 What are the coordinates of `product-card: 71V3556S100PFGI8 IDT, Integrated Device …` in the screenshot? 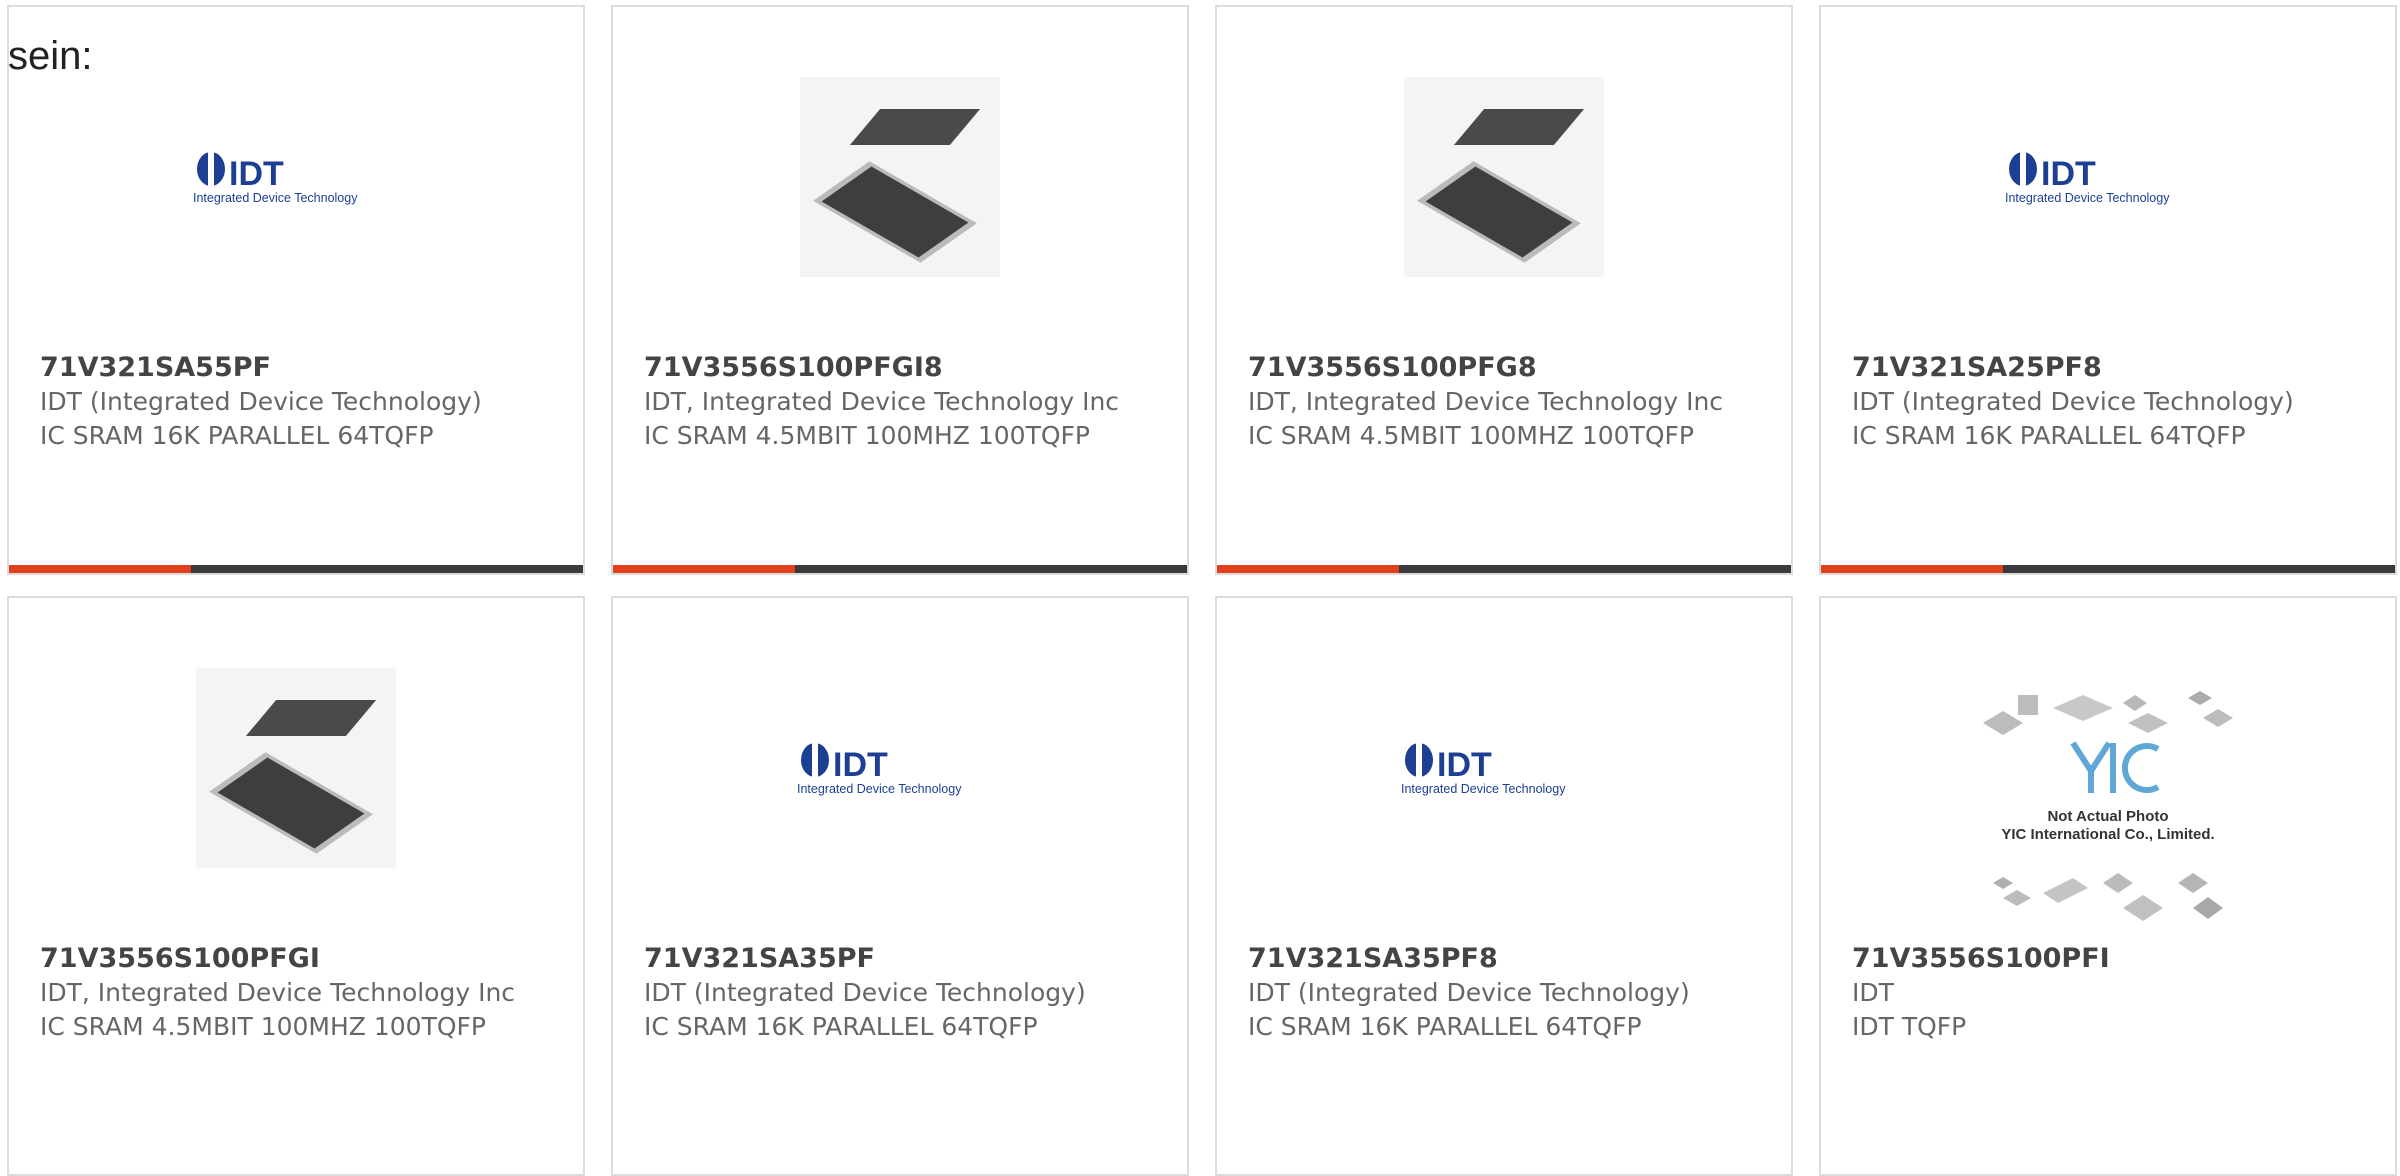 It's located at (900, 290).